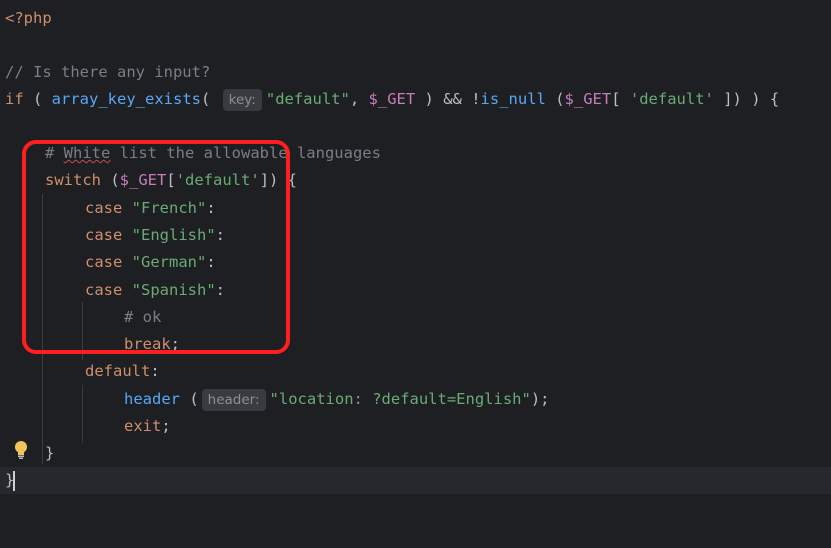 Image resolution: width=831 pixels, height=548 pixels. What do you see at coordinates (173, 290) in the screenshot?
I see `string-literal: "Spanish"` at bounding box center [173, 290].